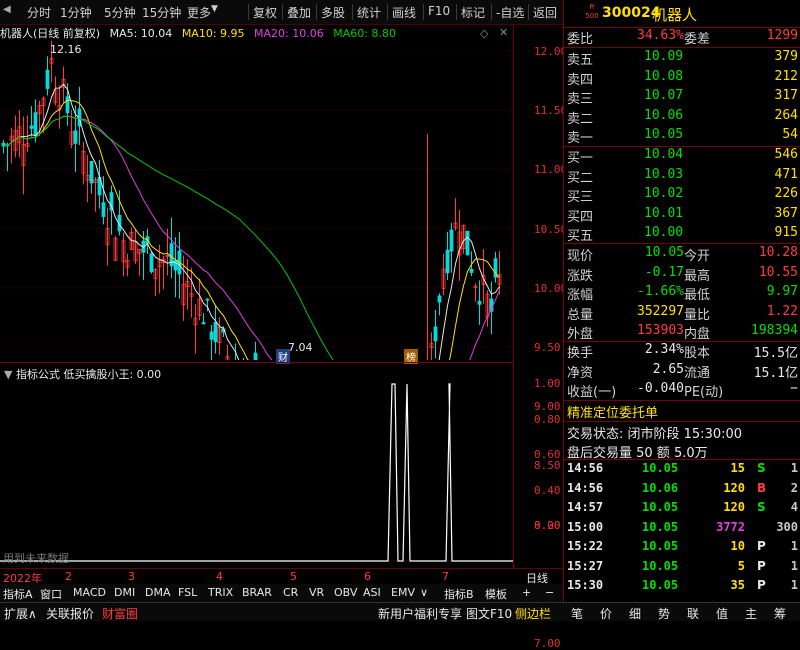  I want to click on sell-row: 卖三 10.07 317, so click(682, 97).